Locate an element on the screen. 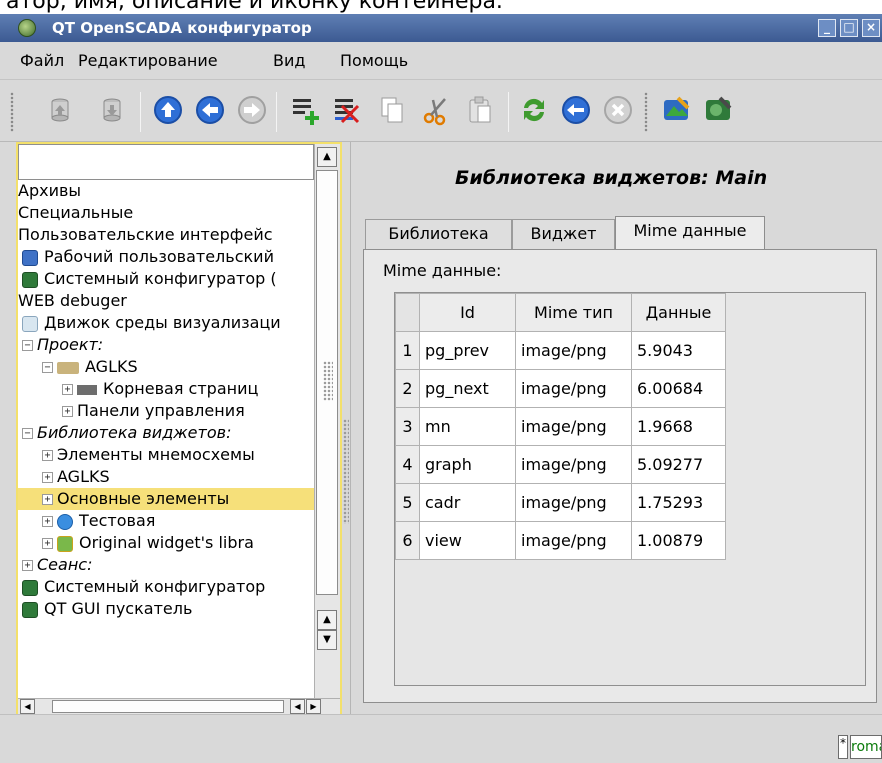 Image resolution: width=882 pixels, height=763 pixels. cell-data: 5.09277 is located at coordinates (678, 464).